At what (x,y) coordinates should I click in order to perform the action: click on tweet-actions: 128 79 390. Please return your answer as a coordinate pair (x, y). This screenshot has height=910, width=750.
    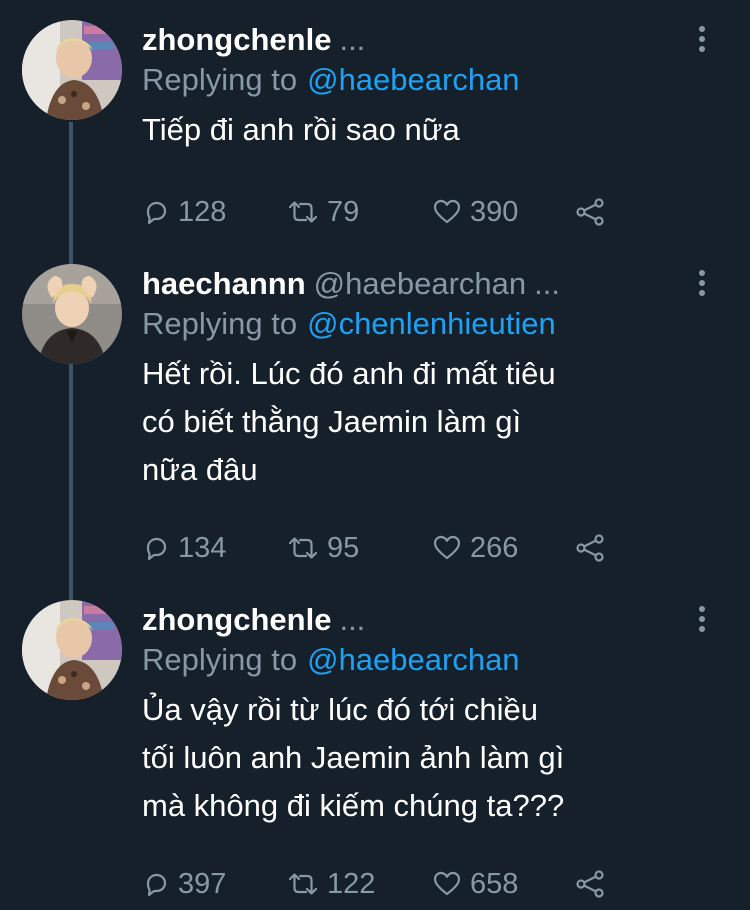
    Looking at the image, I should click on (374, 212).